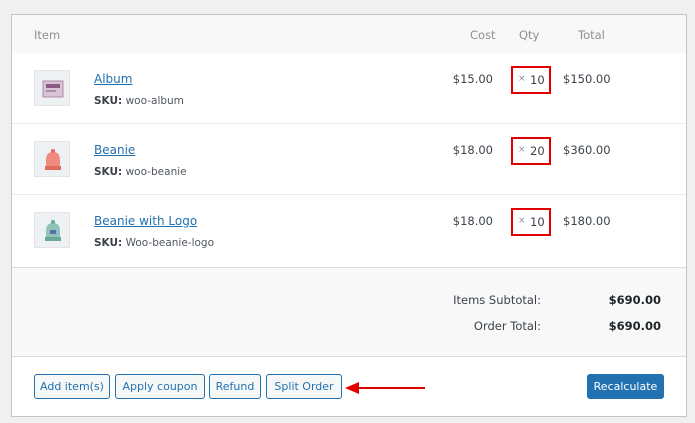 This screenshot has width=695, height=423. What do you see at coordinates (113, 79) in the screenshot?
I see `item-name-link: Album` at bounding box center [113, 79].